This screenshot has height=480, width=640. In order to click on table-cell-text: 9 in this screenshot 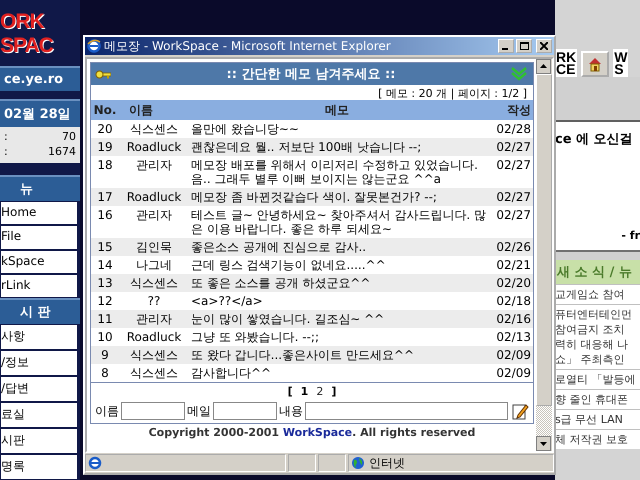, I will do `click(105, 355)`.